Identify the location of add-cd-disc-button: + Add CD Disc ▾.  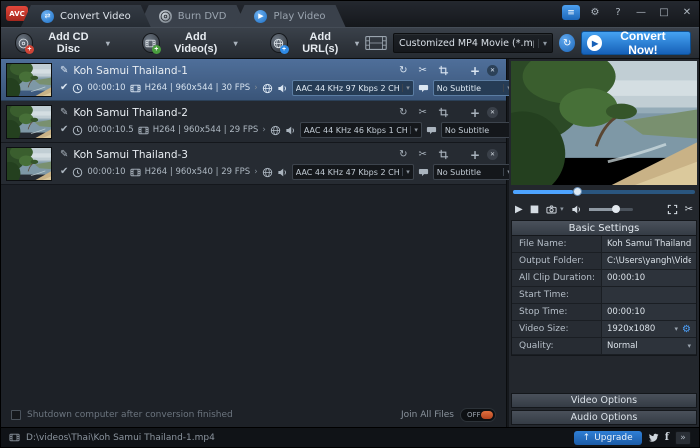
(62, 43).